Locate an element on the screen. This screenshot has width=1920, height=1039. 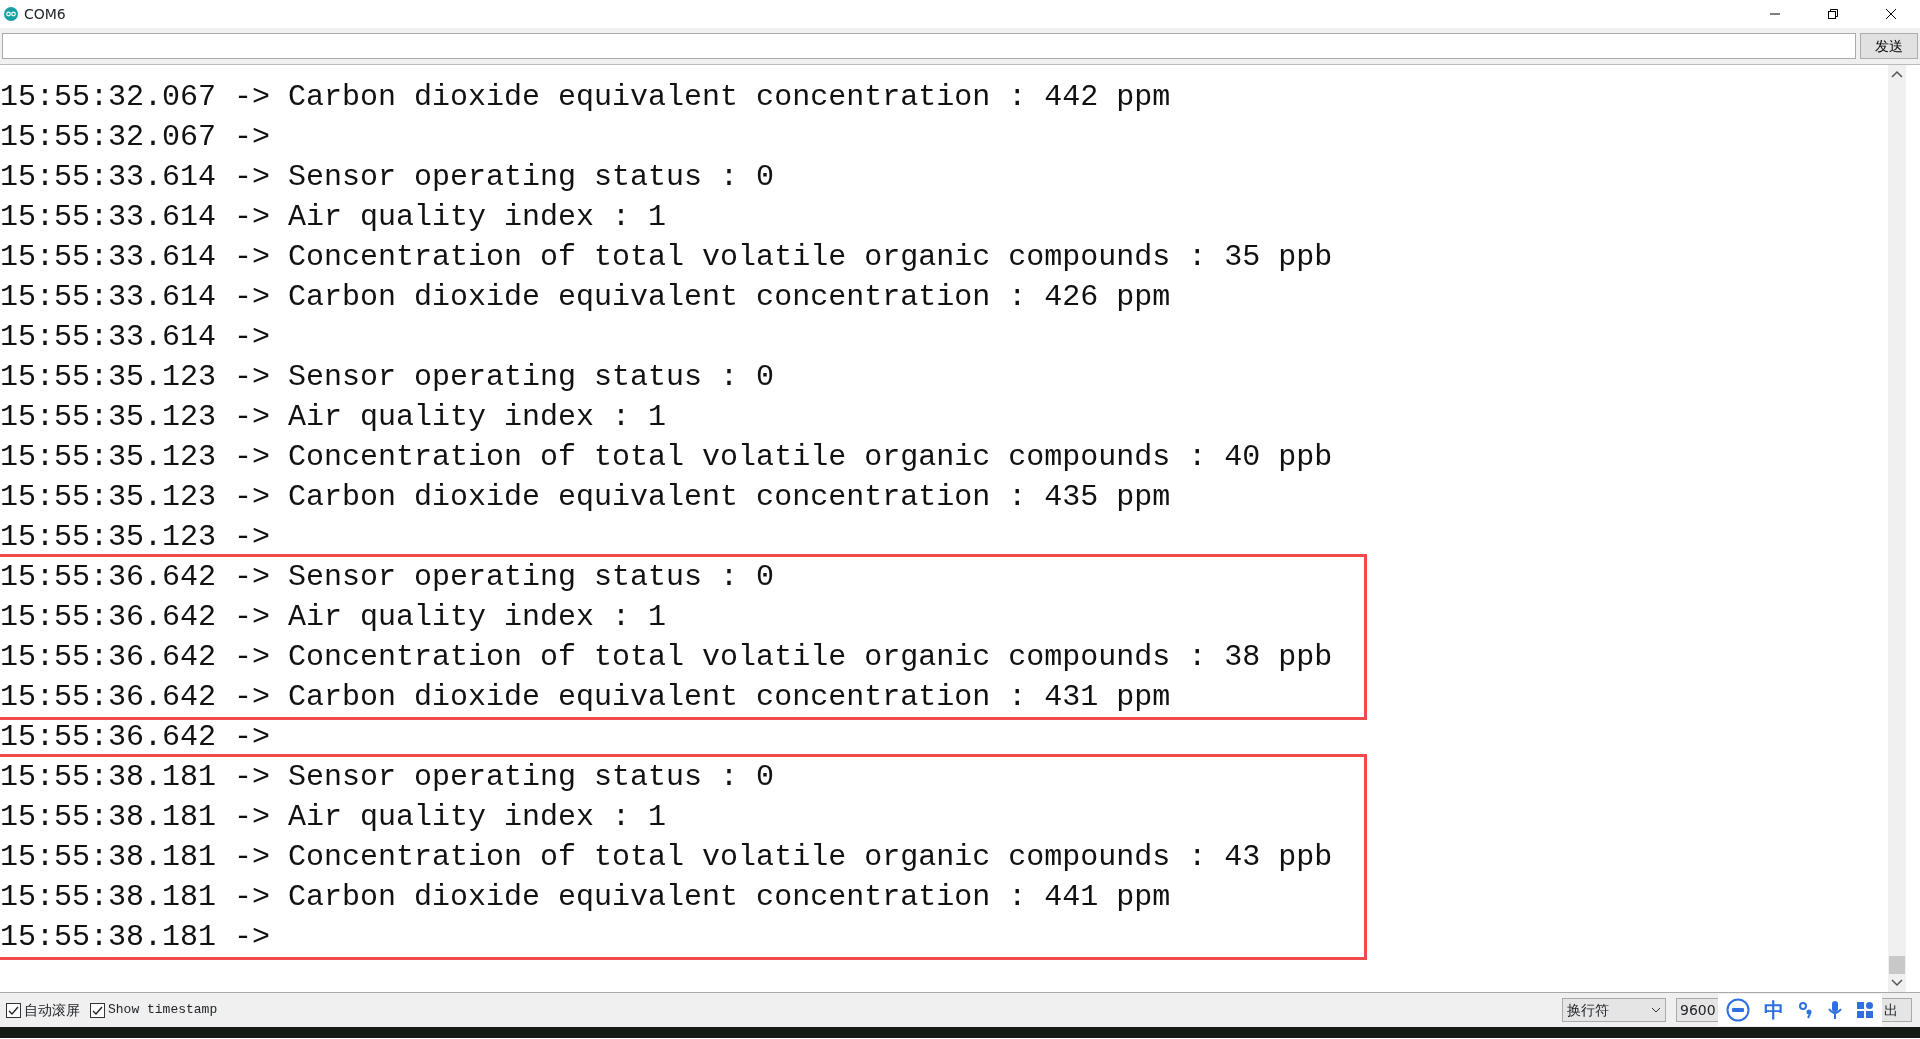
line-ending-dropdown: 换行符 is located at coordinates (1614, 1010).